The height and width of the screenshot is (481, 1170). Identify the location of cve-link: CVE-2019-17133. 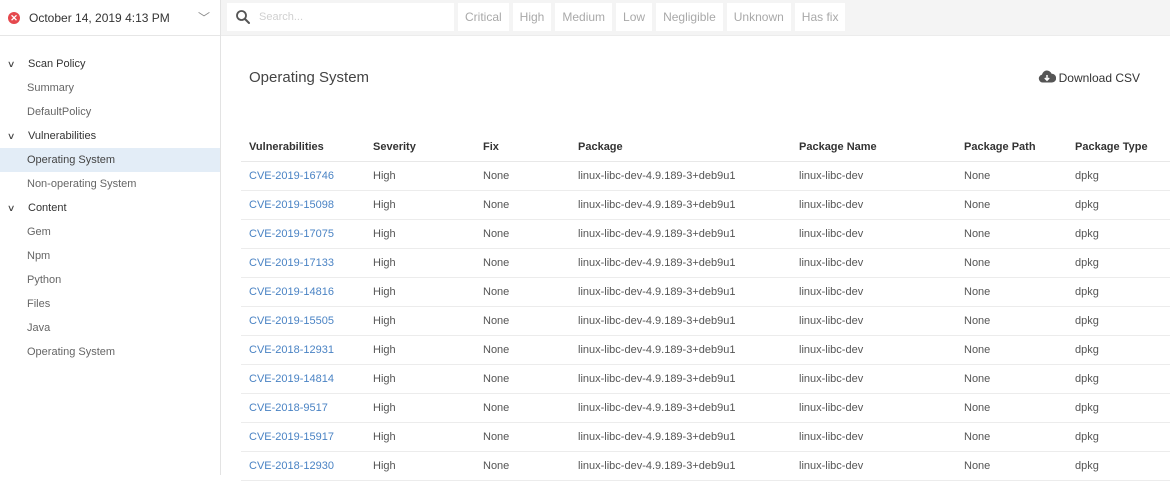
(303, 263).